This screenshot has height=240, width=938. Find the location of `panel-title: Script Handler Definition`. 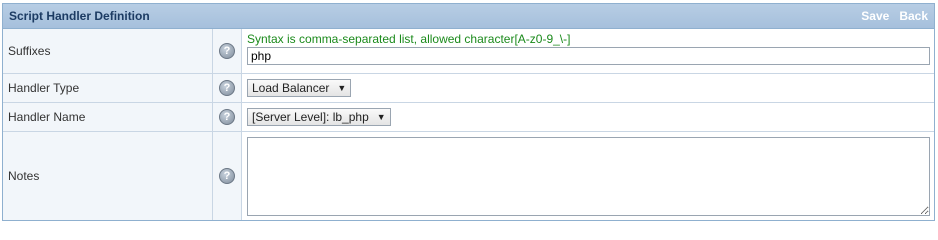

panel-title: Script Handler Definition is located at coordinates (79, 16).